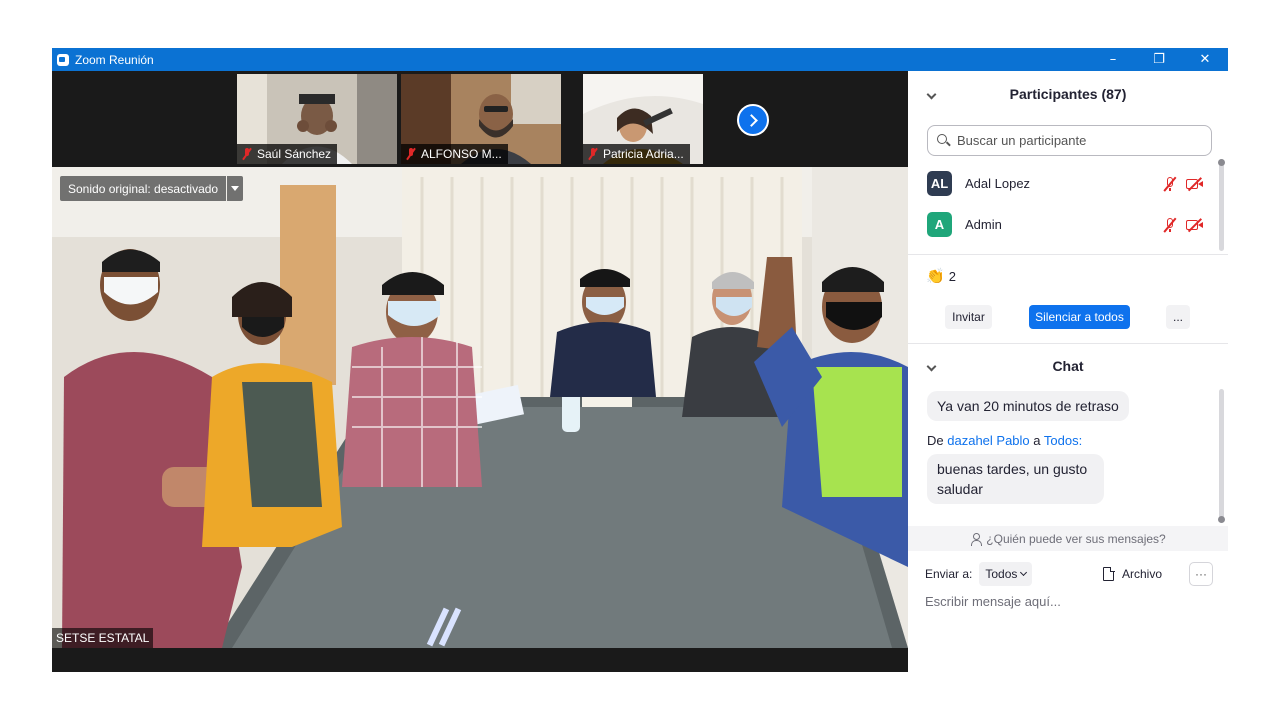  What do you see at coordinates (1063, 247) in the screenshot?
I see `participant-row-partial` at bounding box center [1063, 247].